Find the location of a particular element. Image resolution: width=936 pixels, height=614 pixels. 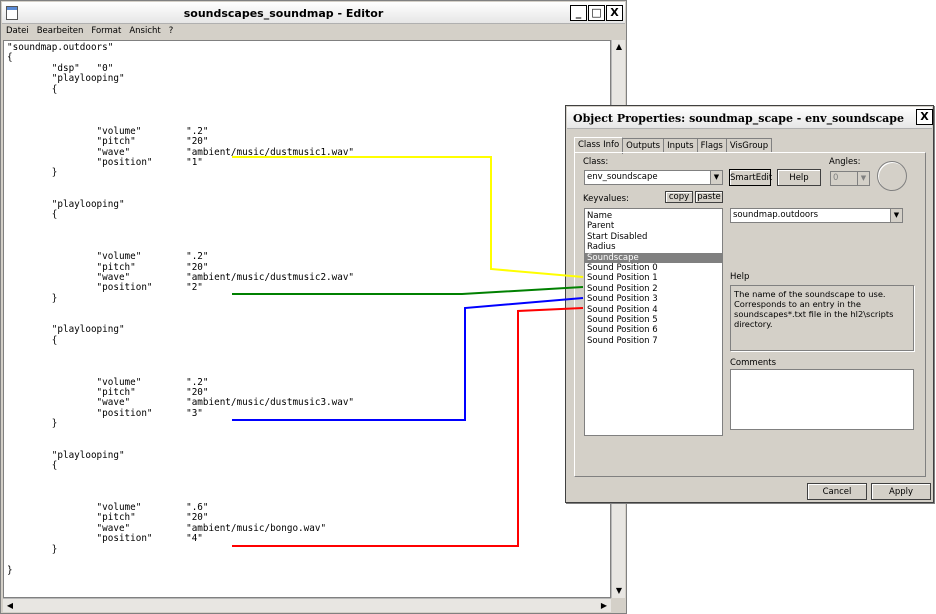

class-select: env_soundscape ▼ is located at coordinates (653, 177).